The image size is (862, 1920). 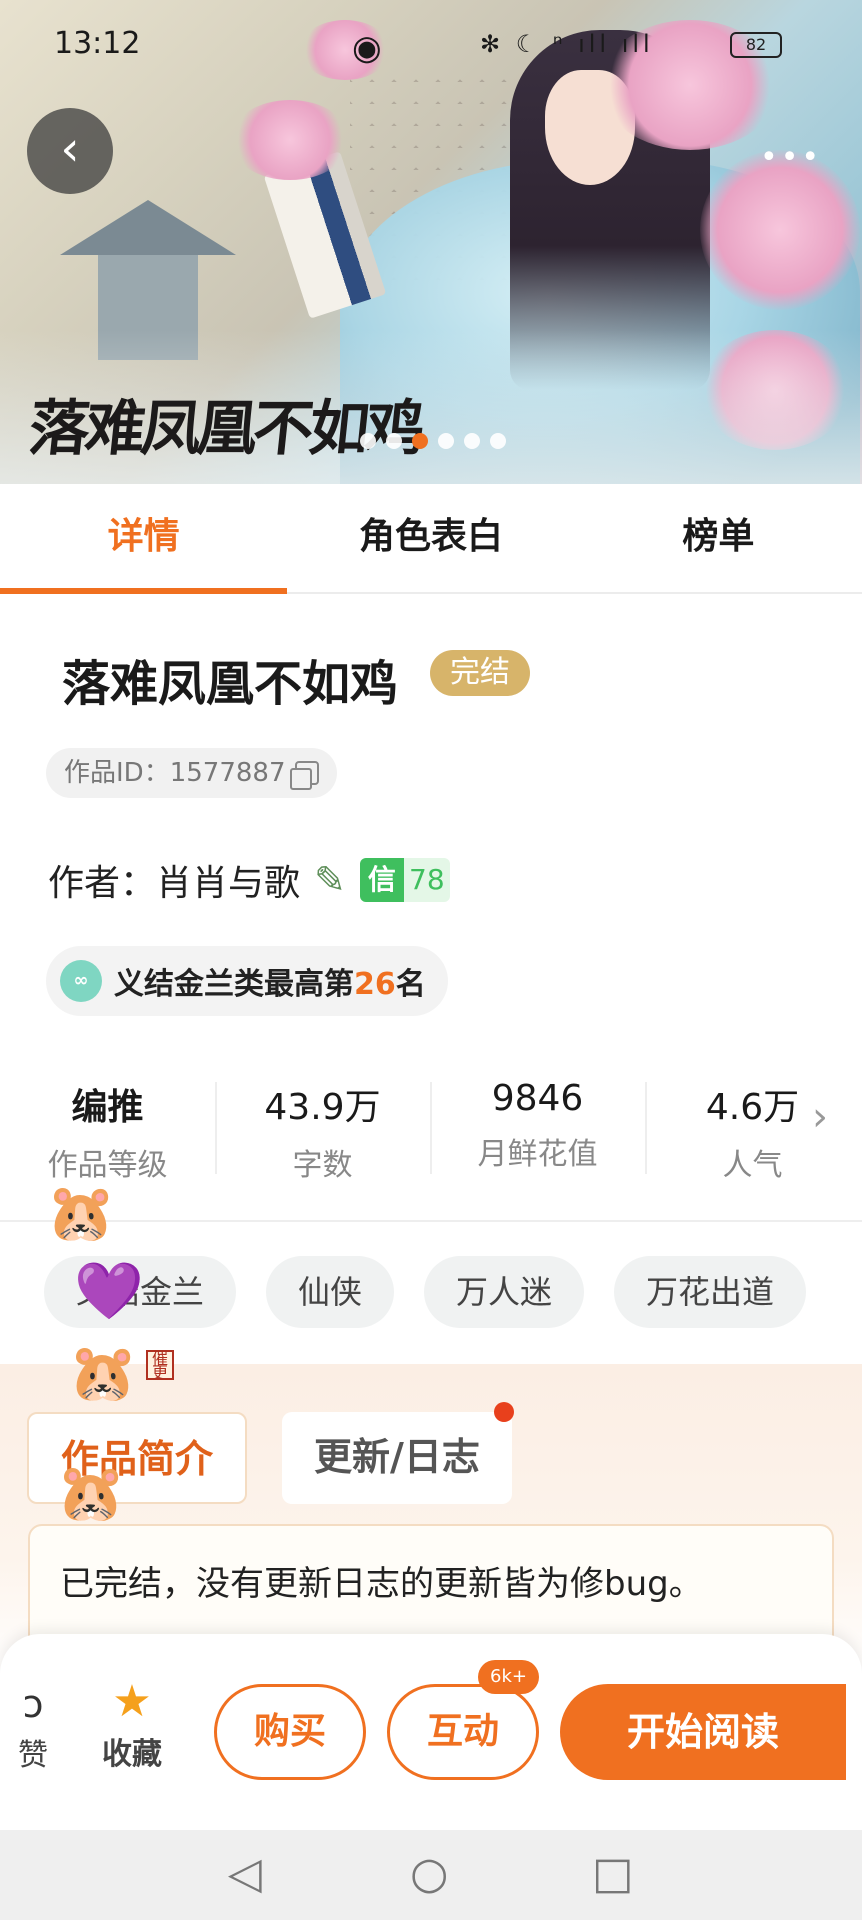 I want to click on status-badge: 完结, so click(x=480, y=673).